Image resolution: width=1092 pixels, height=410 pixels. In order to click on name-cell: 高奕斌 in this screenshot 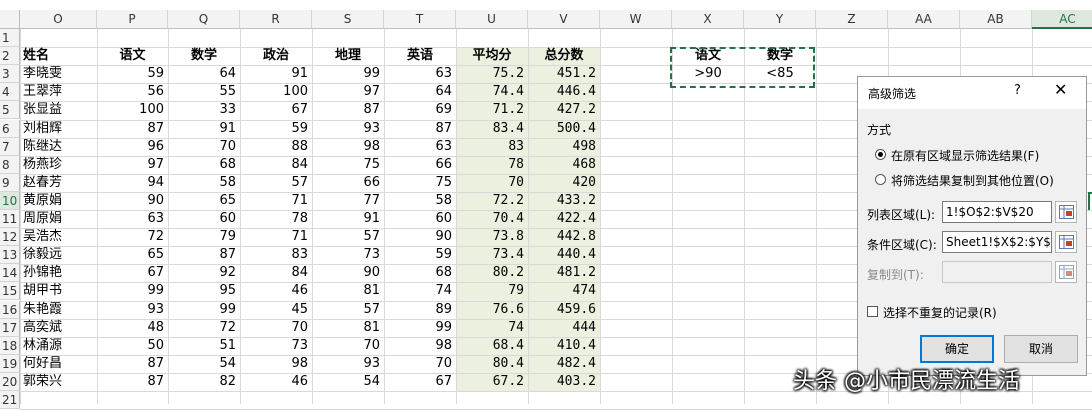, I will do `click(58, 328)`.